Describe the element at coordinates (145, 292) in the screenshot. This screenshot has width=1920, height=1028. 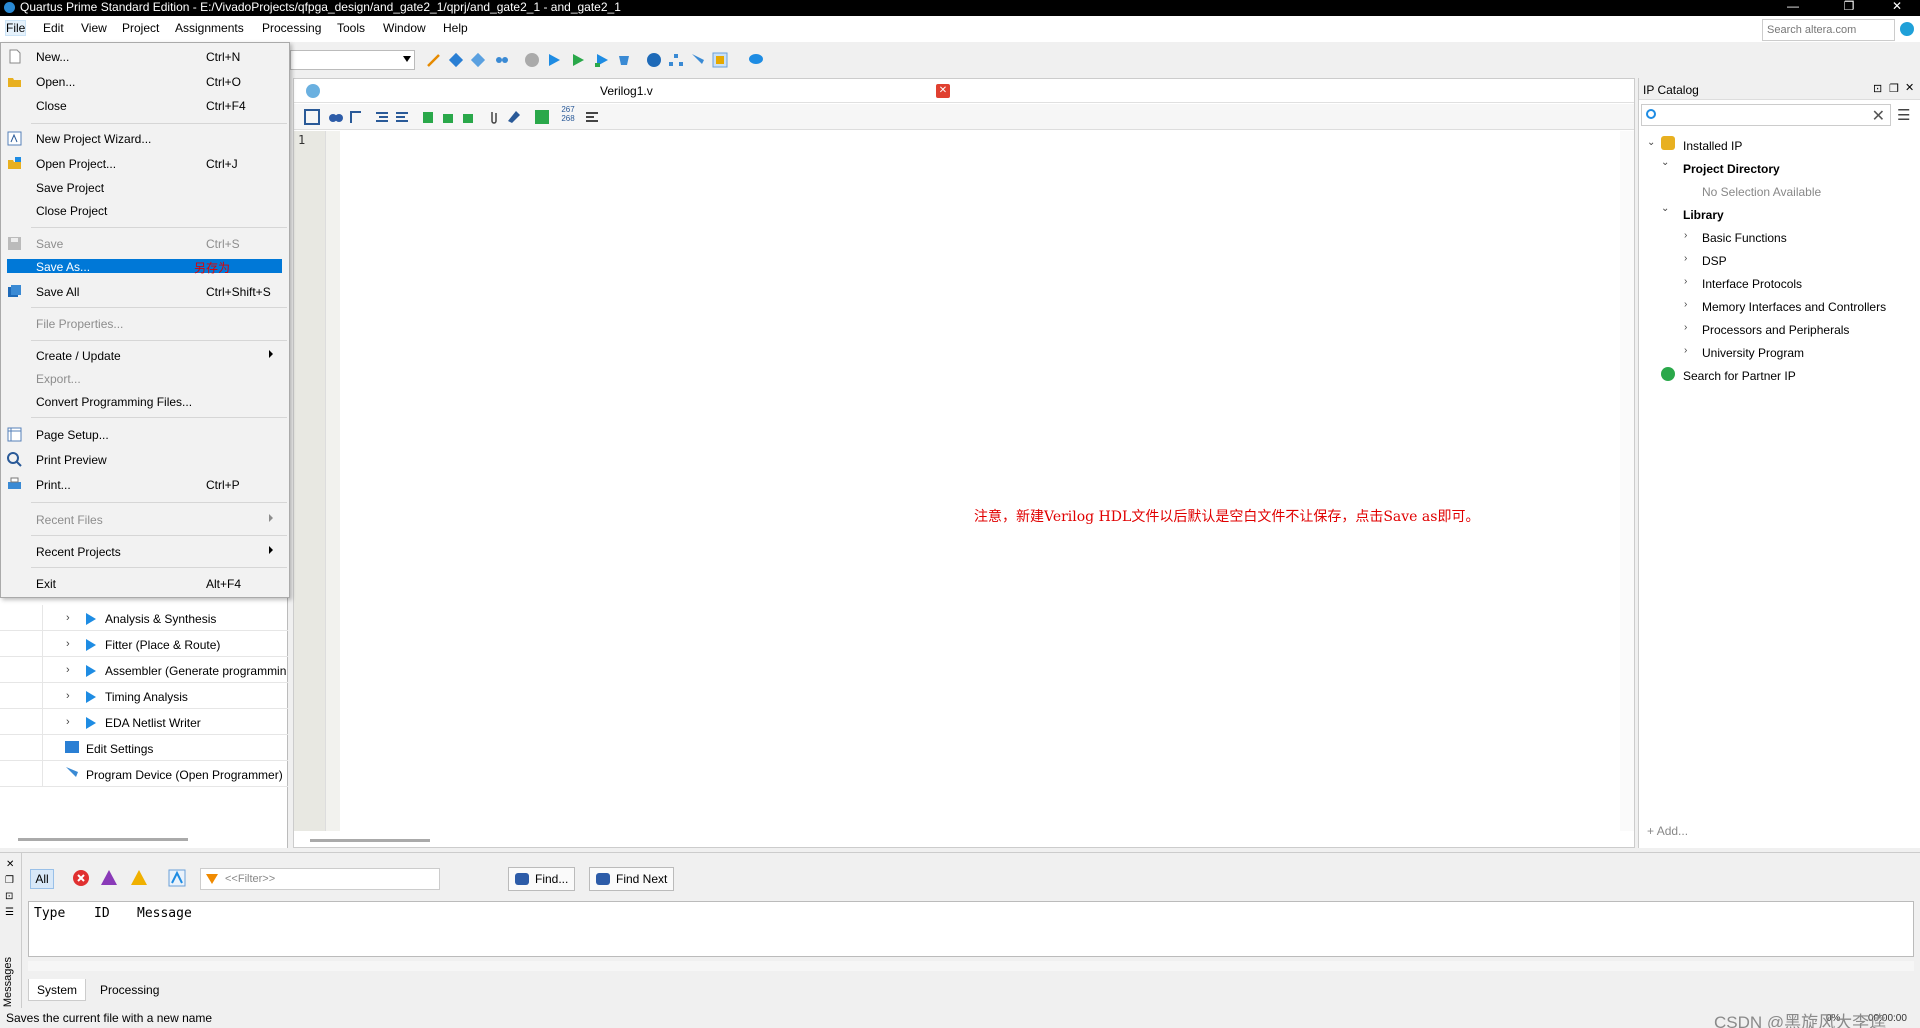
I see `menu-item-save-all: Save All Ctrl+Shift+S` at that location.